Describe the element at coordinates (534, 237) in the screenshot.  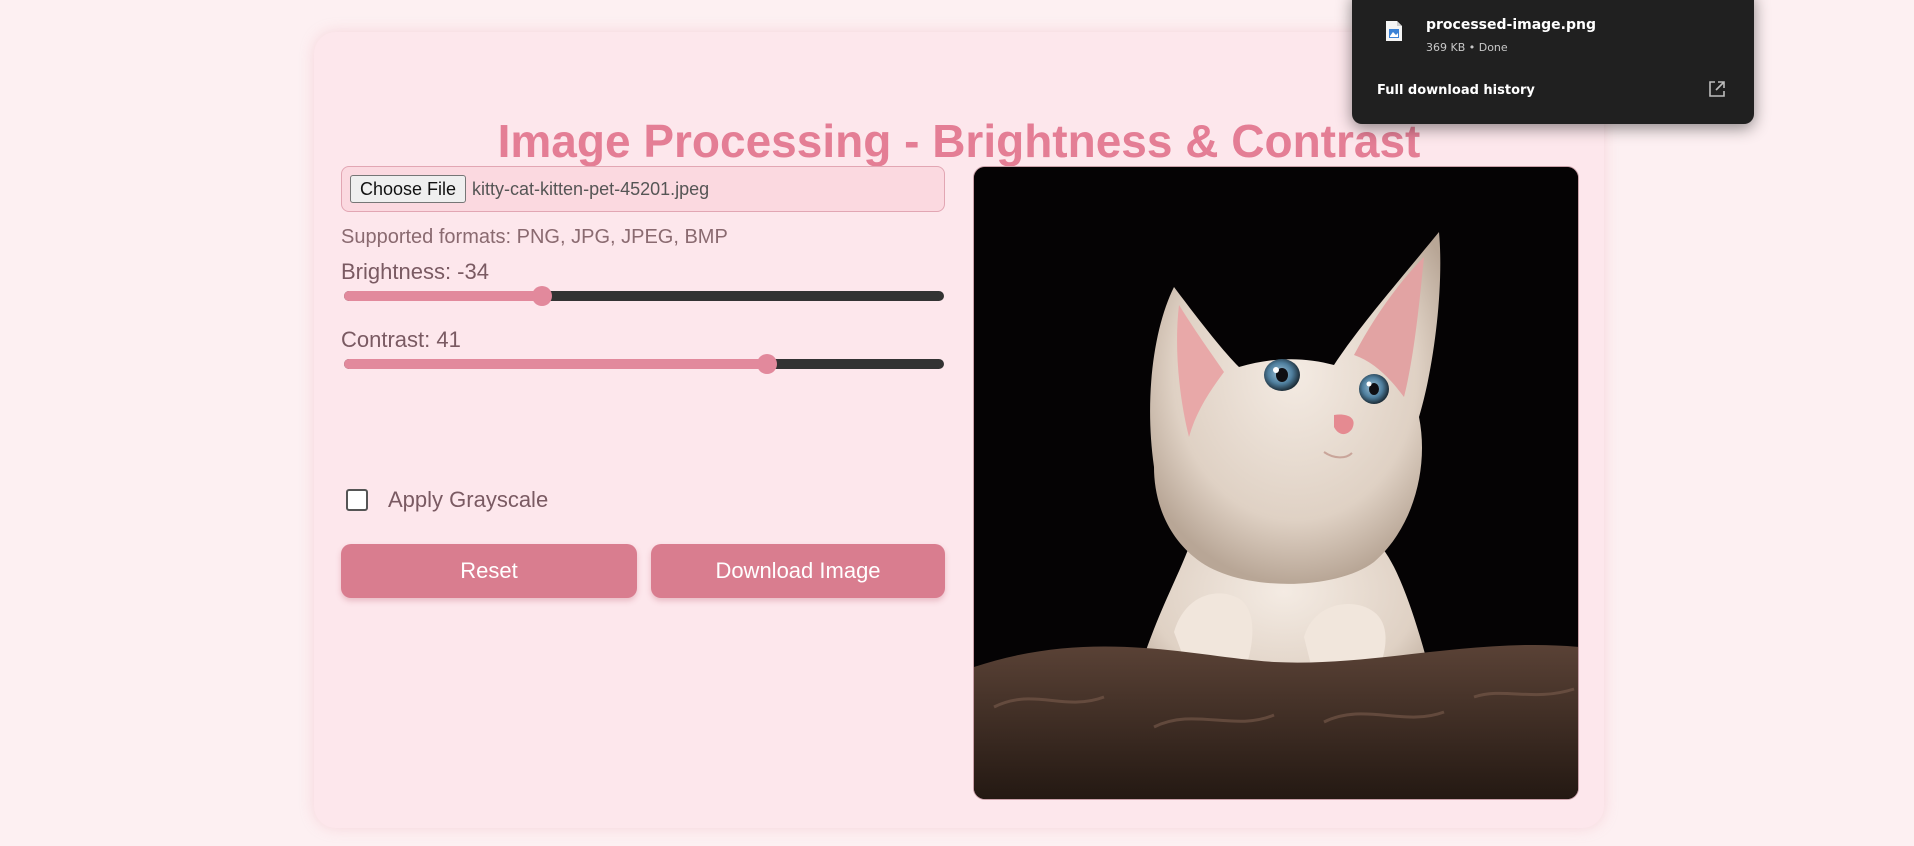
I see `supported-formats-text: Supported formats: PNG, JPG, JPEG, BMP` at that location.